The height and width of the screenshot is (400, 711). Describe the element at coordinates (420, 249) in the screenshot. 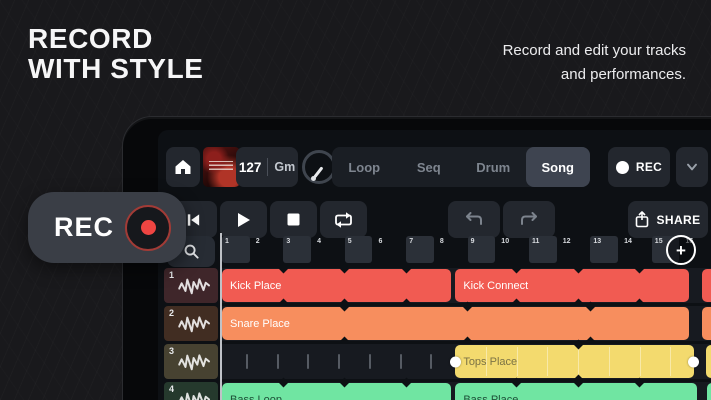

I see `ruler-bar: 7` at that location.